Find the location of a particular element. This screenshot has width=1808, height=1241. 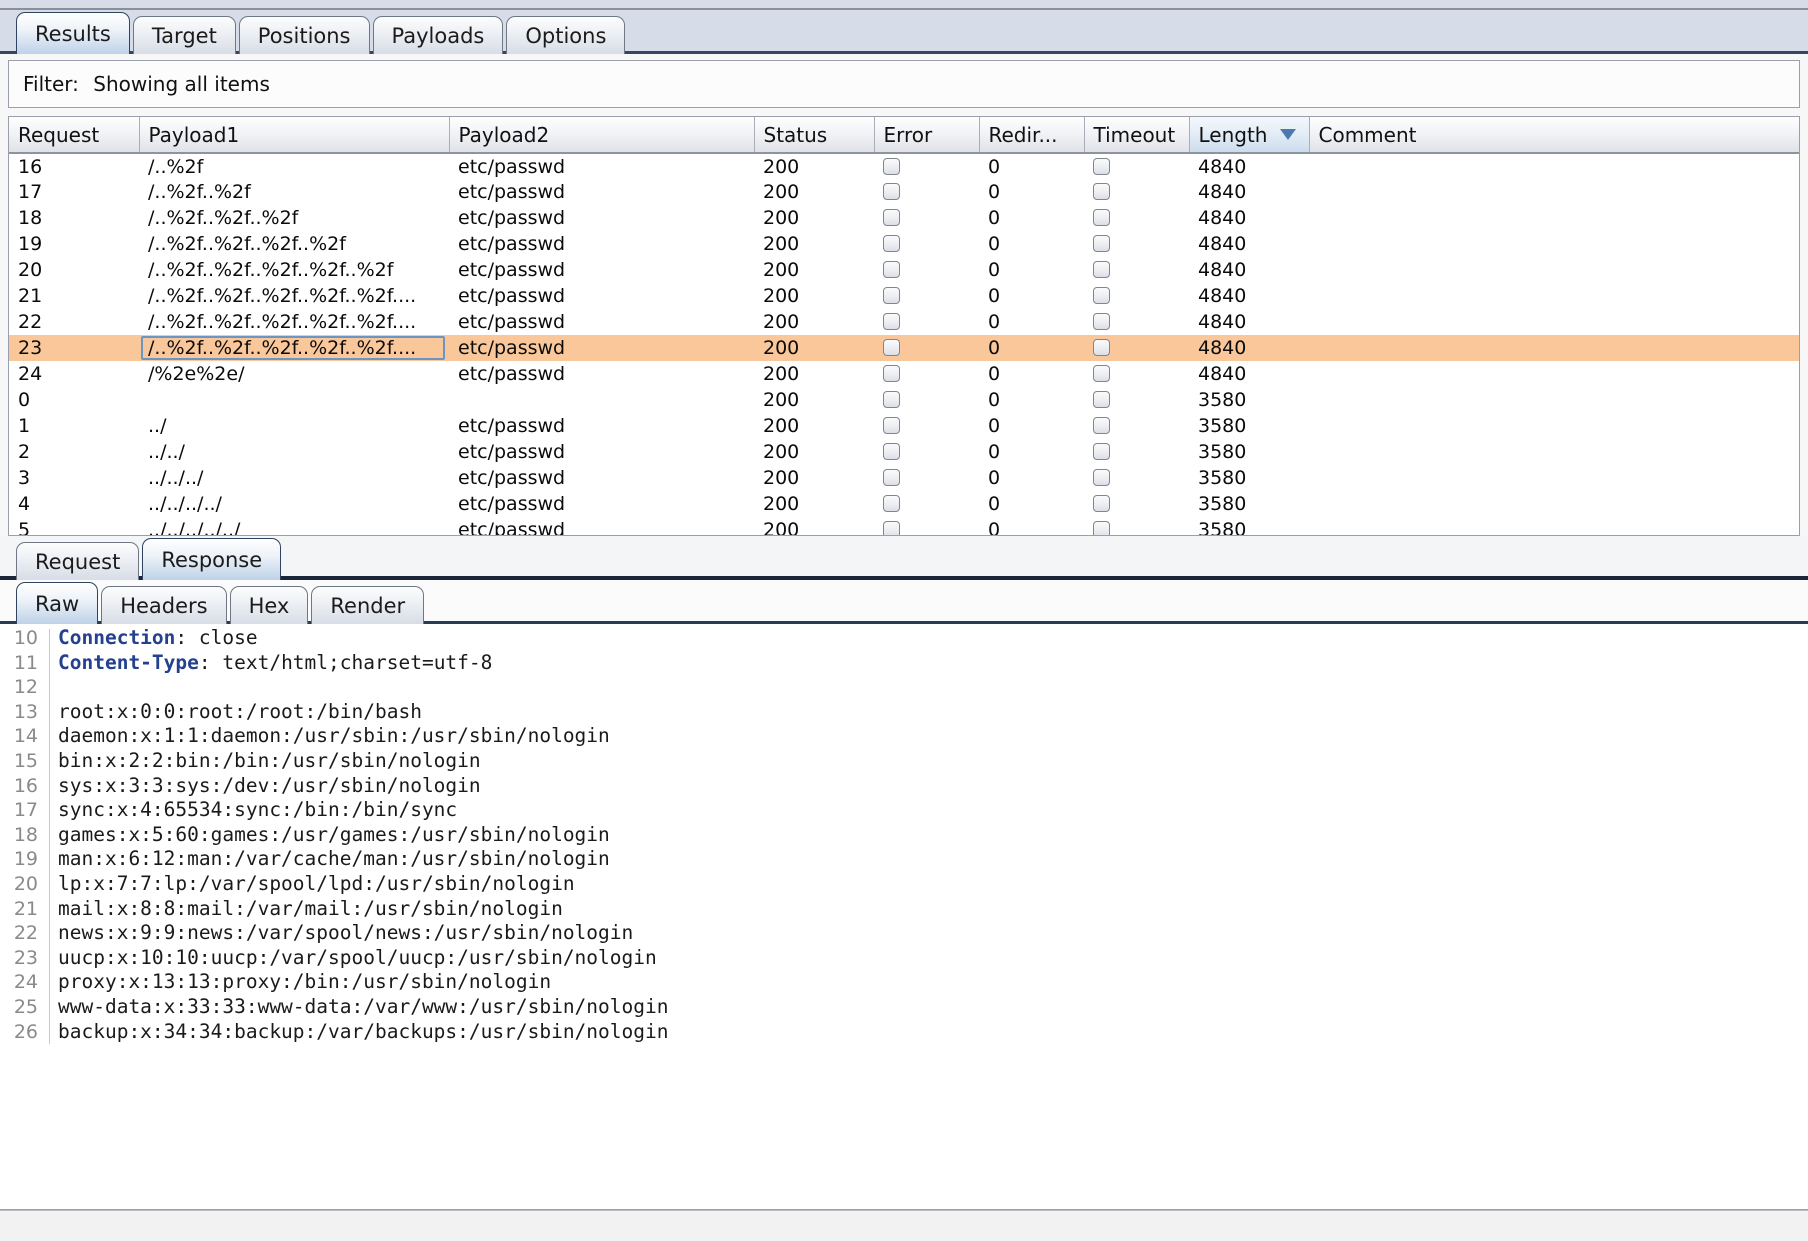

tab-options: Options is located at coordinates (566, 35).